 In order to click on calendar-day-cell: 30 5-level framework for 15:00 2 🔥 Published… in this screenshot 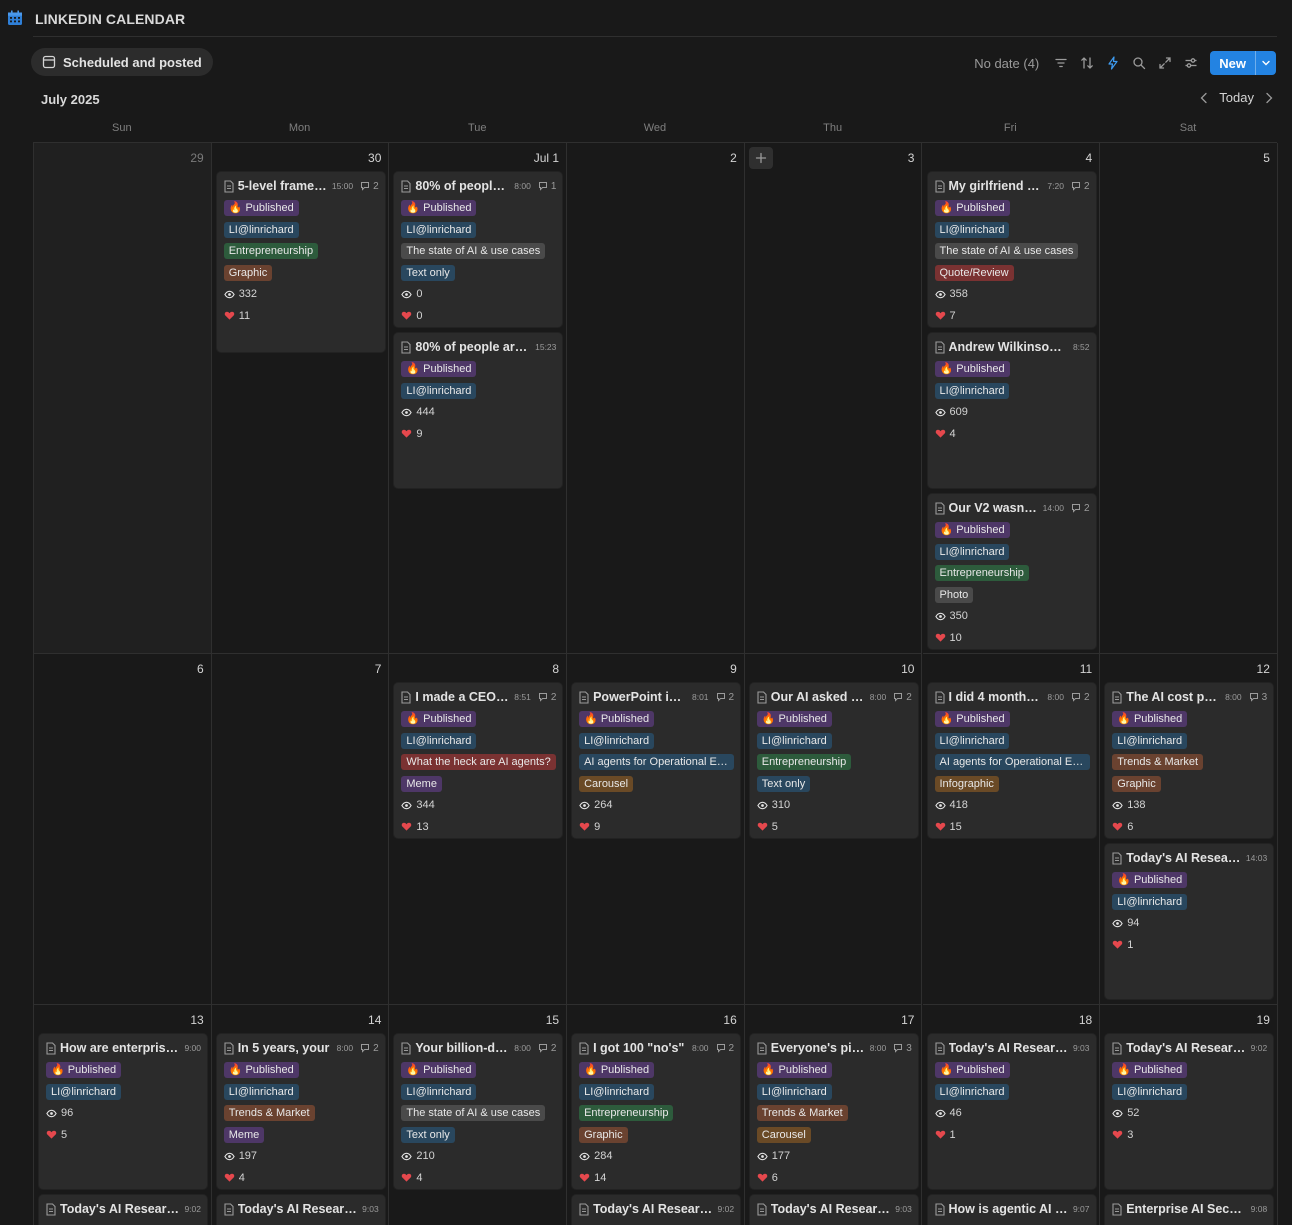, I will do `click(300, 398)`.